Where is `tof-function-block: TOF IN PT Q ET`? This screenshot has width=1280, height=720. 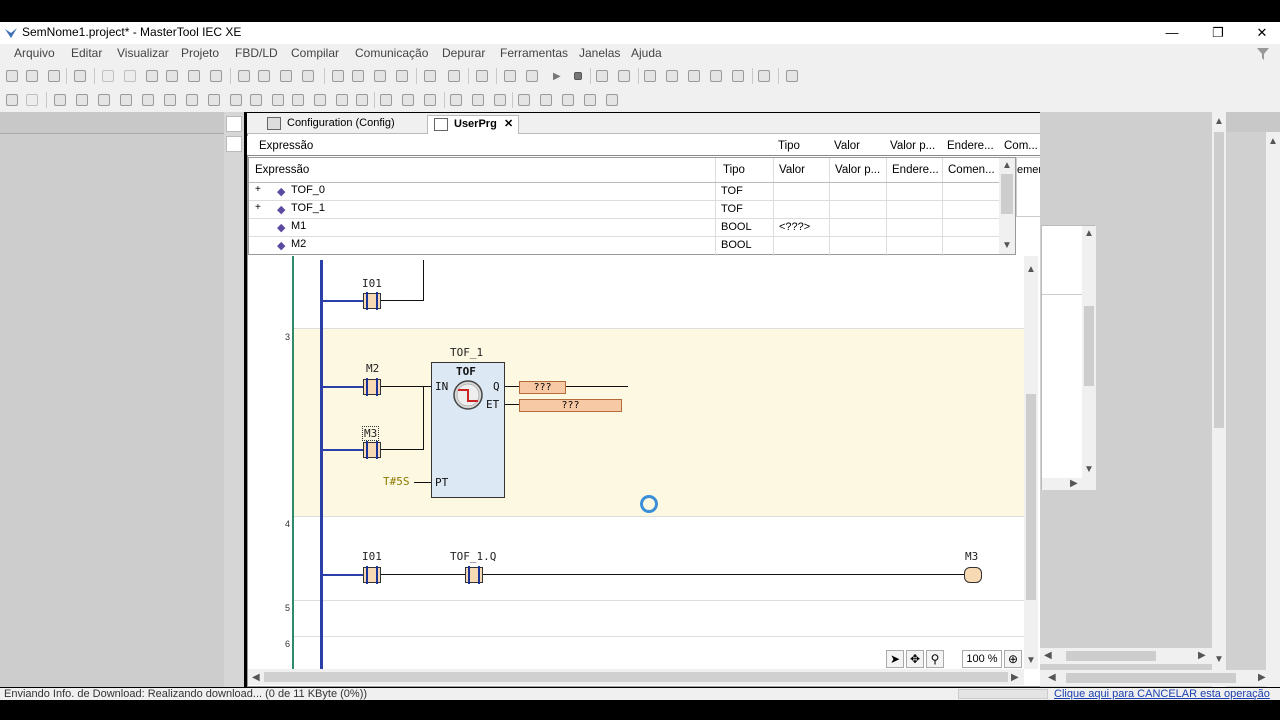
tof-function-block: TOF IN PT Q ET is located at coordinates (468, 430).